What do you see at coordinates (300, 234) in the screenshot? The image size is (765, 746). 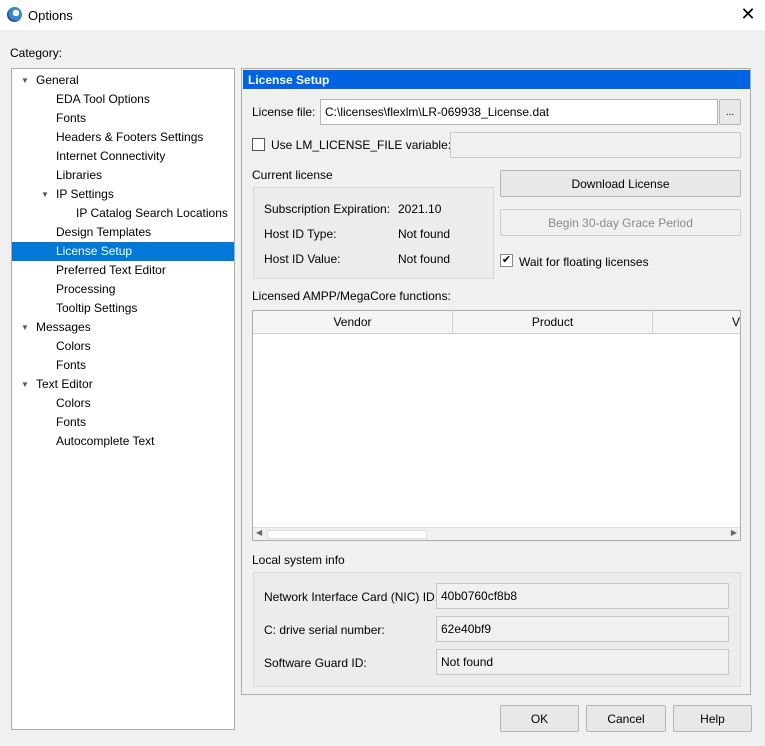 I see `host-type-label: Host ID Type:` at bounding box center [300, 234].